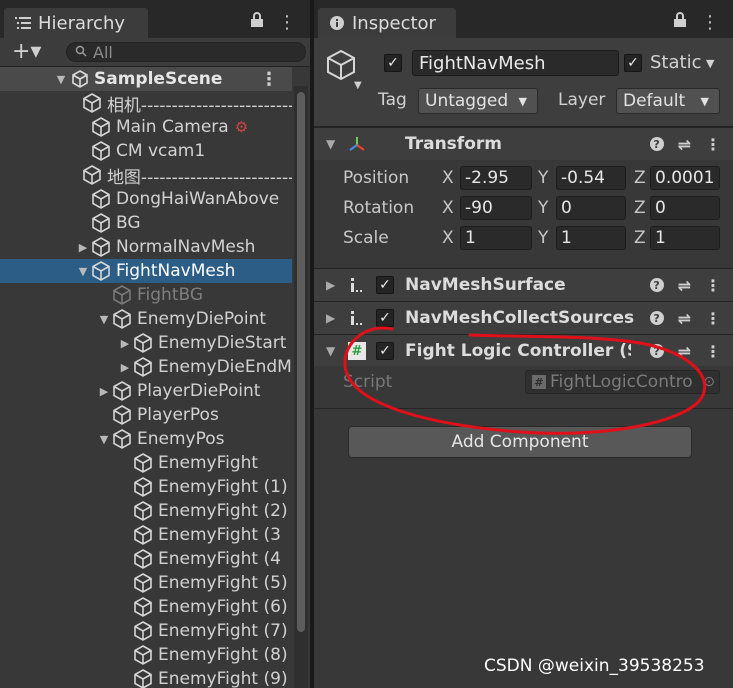 The image size is (733, 688). What do you see at coordinates (496, 208) in the screenshot?
I see `x-value-field: -90` at bounding box center [496, 208].